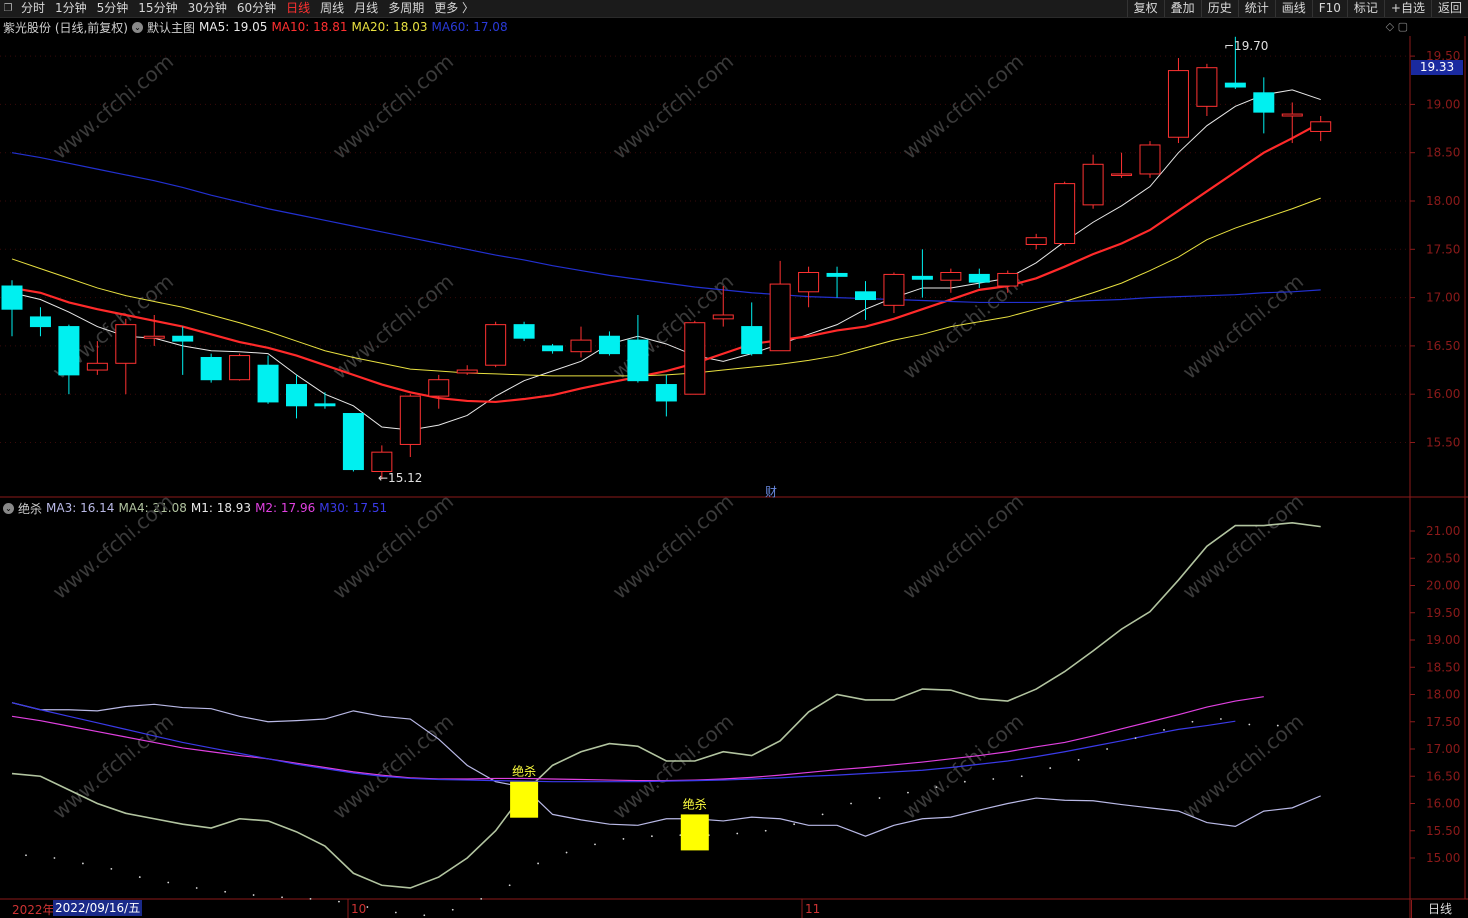 The image size is (1468, 918). I want to click on indicator-line-m30, so click(623, 742).